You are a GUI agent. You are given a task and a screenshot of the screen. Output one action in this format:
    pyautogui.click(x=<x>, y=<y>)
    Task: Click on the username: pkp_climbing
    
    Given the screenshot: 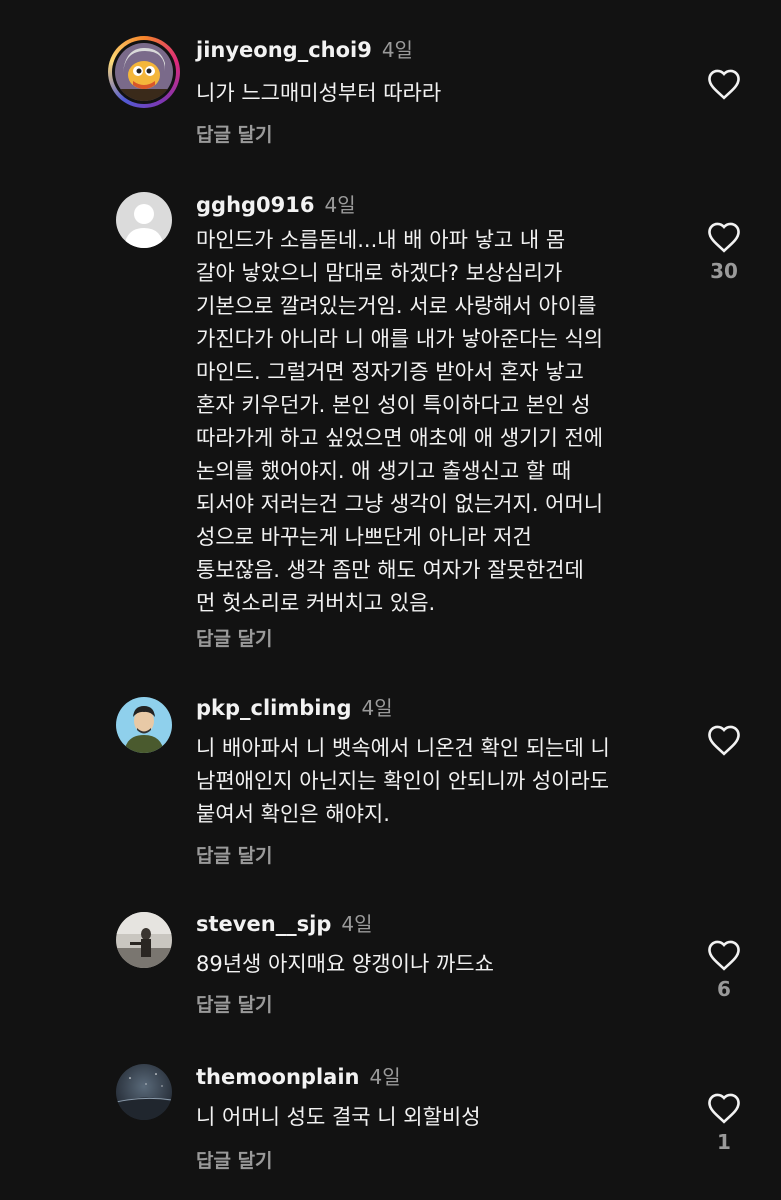 What is the action you would take?
    pyautogui.click(x=273, y=708)
    